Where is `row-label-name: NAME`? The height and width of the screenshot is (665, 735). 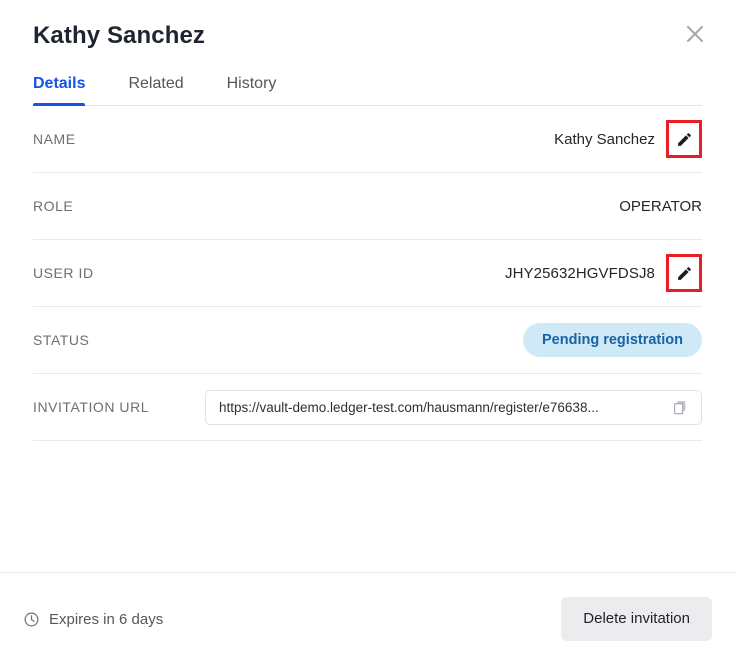
row-label-name: NAME is located at coordinates (54, 139).